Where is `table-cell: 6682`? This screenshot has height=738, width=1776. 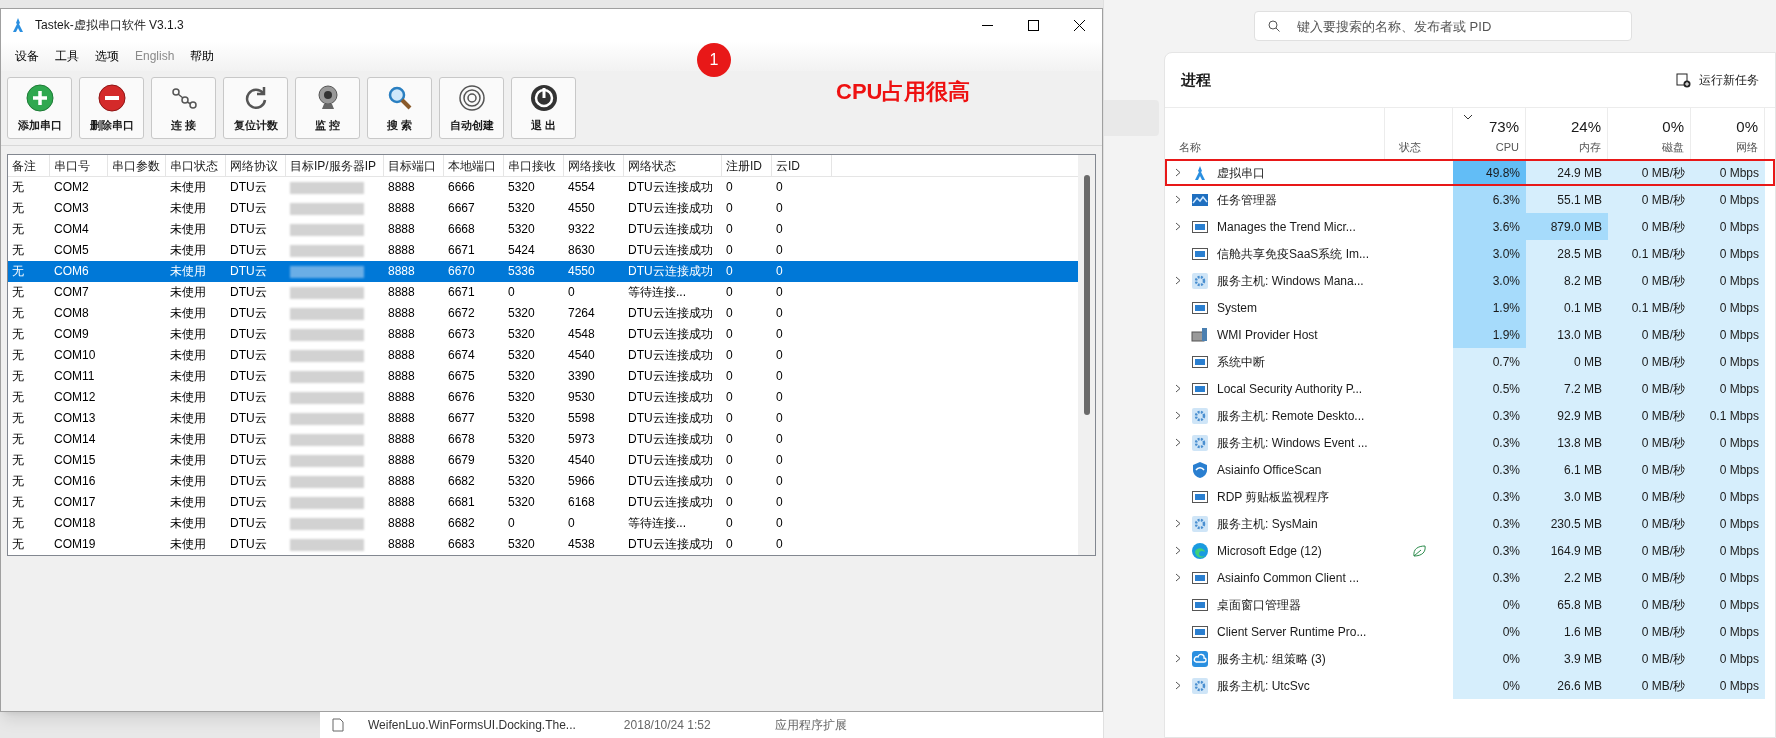 table-cell: 6682 is located at coordinates (461, 481).